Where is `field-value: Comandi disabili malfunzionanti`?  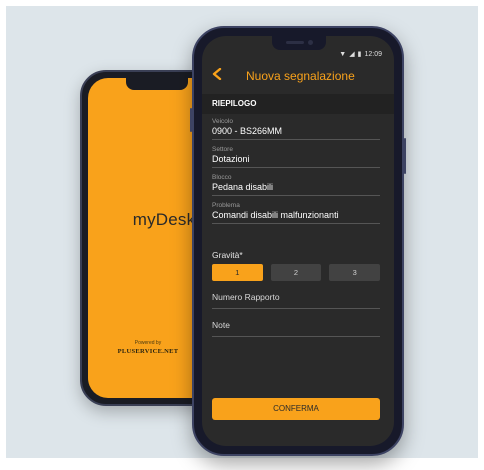
field-value: Comandi disabili malfunzionanti is located at coordinates (275, 215).